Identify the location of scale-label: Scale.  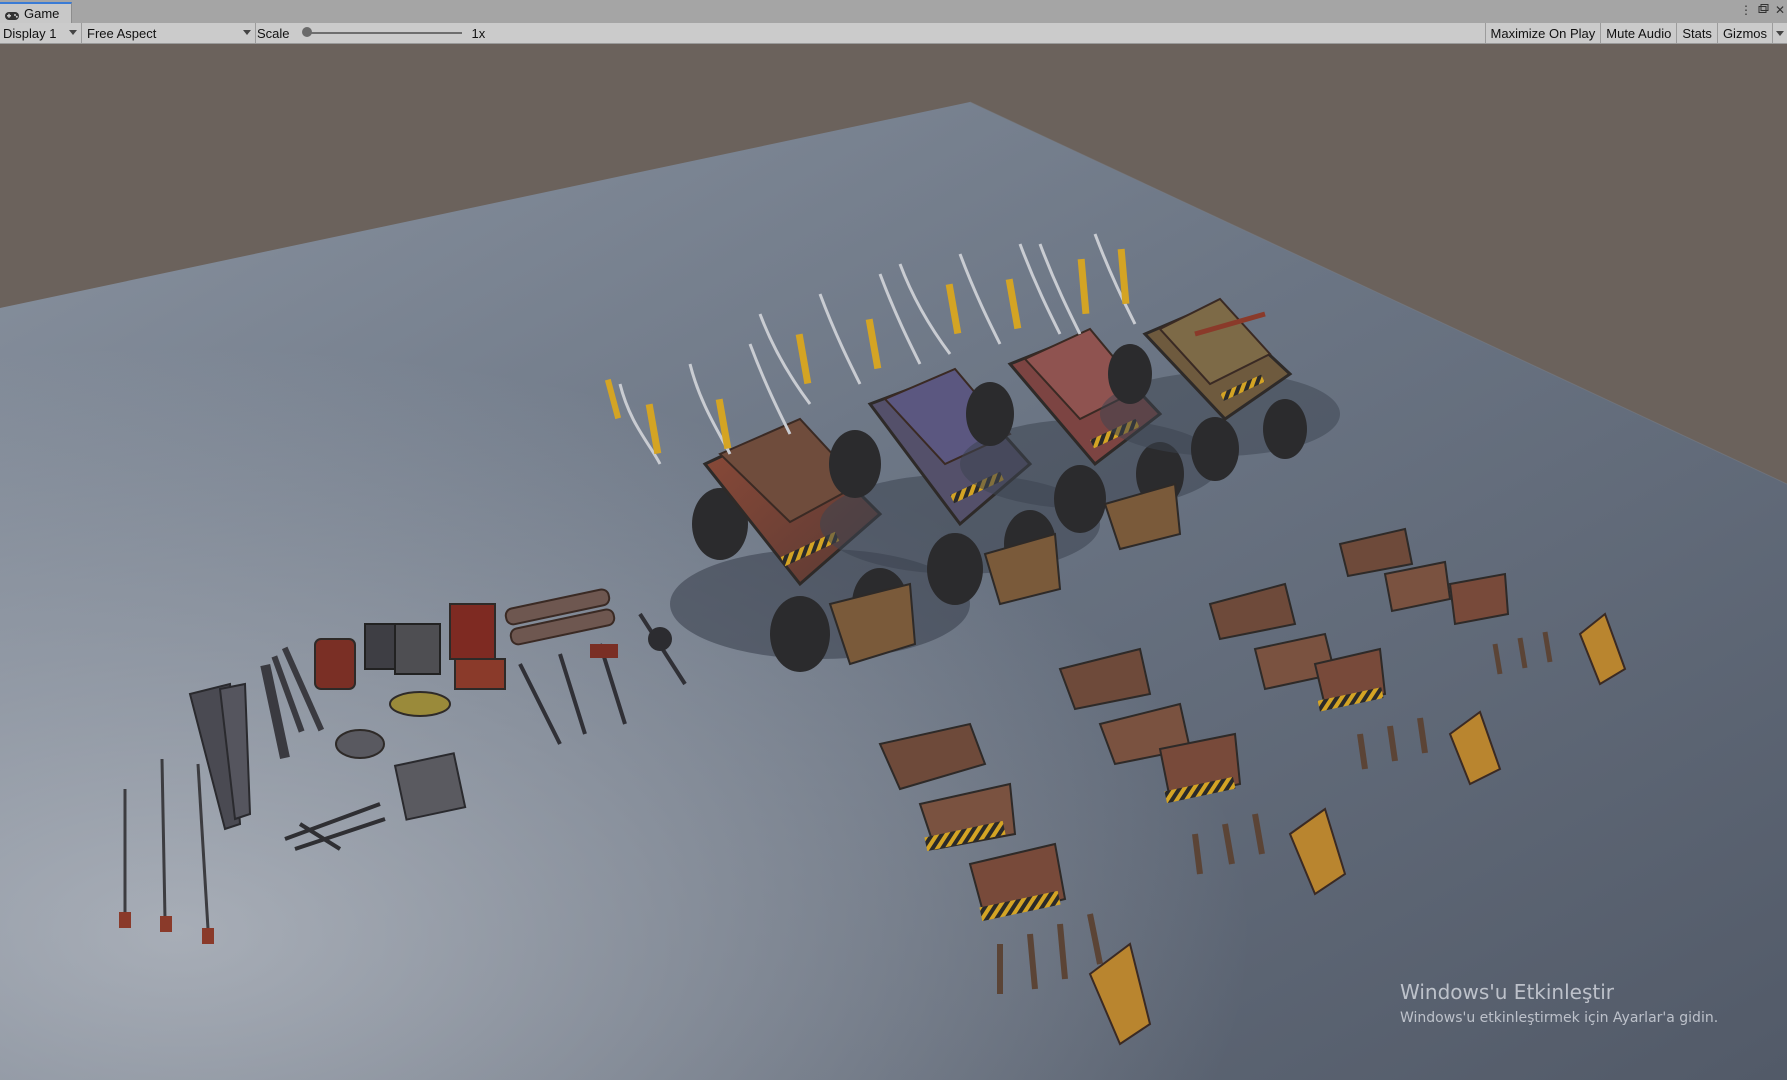
(273, 33).